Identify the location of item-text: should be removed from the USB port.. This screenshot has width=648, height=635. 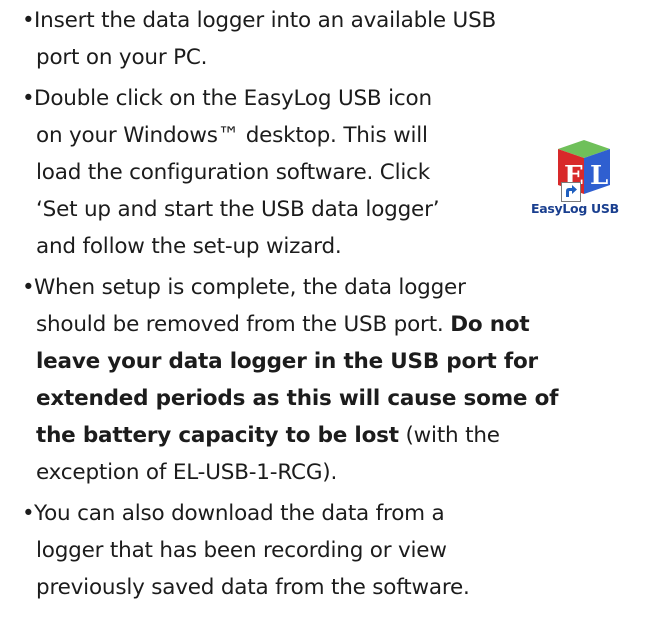
(243, 324).